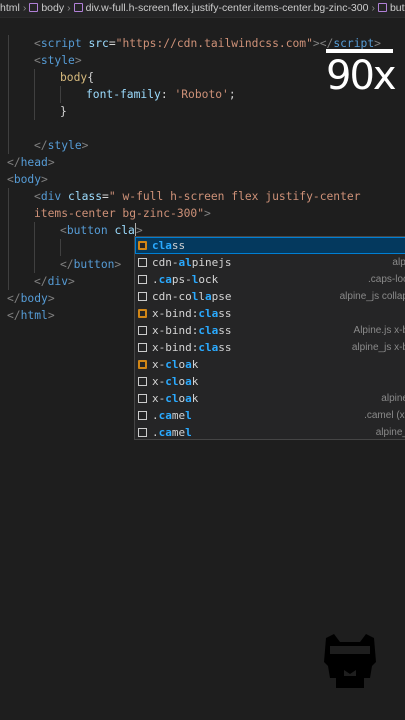 The width and height of the screenshot is (405, 720). Describe the element at coordinates (90, 264) in the screenshot. I see `code-line: </button>` at that location.